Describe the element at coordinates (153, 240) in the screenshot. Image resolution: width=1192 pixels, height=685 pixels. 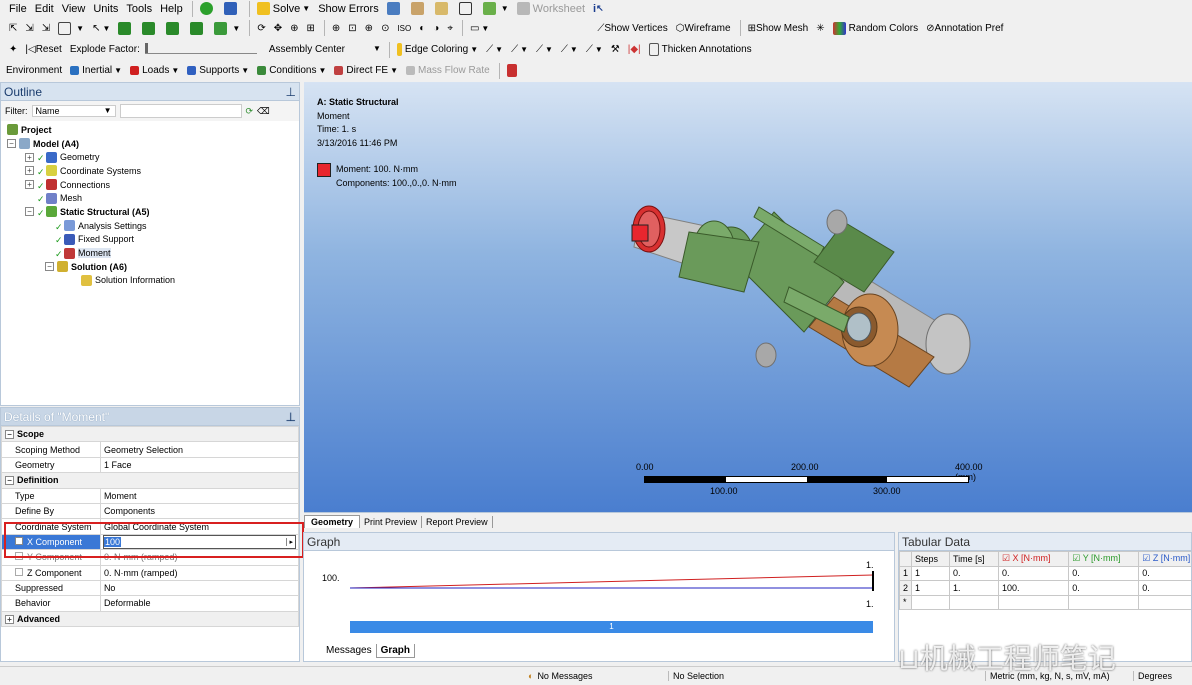
I see `tree-item-fixed-support: ✓ Fixed Support` at that location.